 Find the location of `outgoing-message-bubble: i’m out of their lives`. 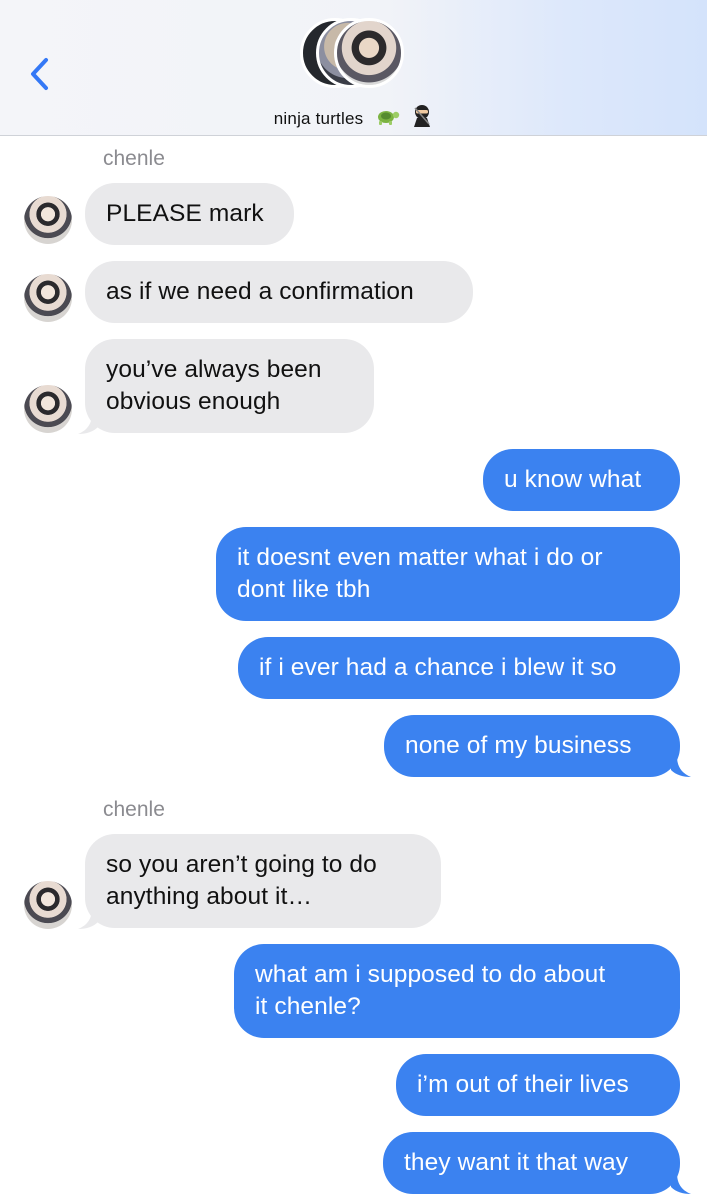

outgoing-message-bubble: i’m out of their lives is located at coordinates (538, 1085).